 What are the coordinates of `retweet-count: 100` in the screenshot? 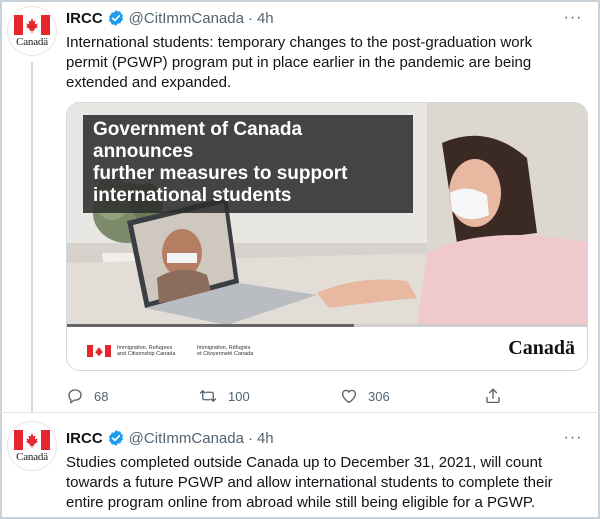 It's located at (239, 396).